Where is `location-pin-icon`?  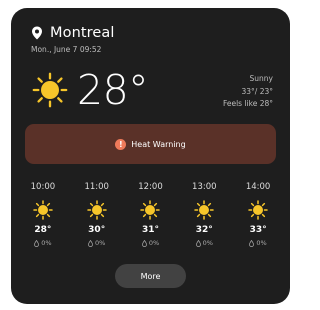 location-pin-icon is located at coordinates (37, 33).